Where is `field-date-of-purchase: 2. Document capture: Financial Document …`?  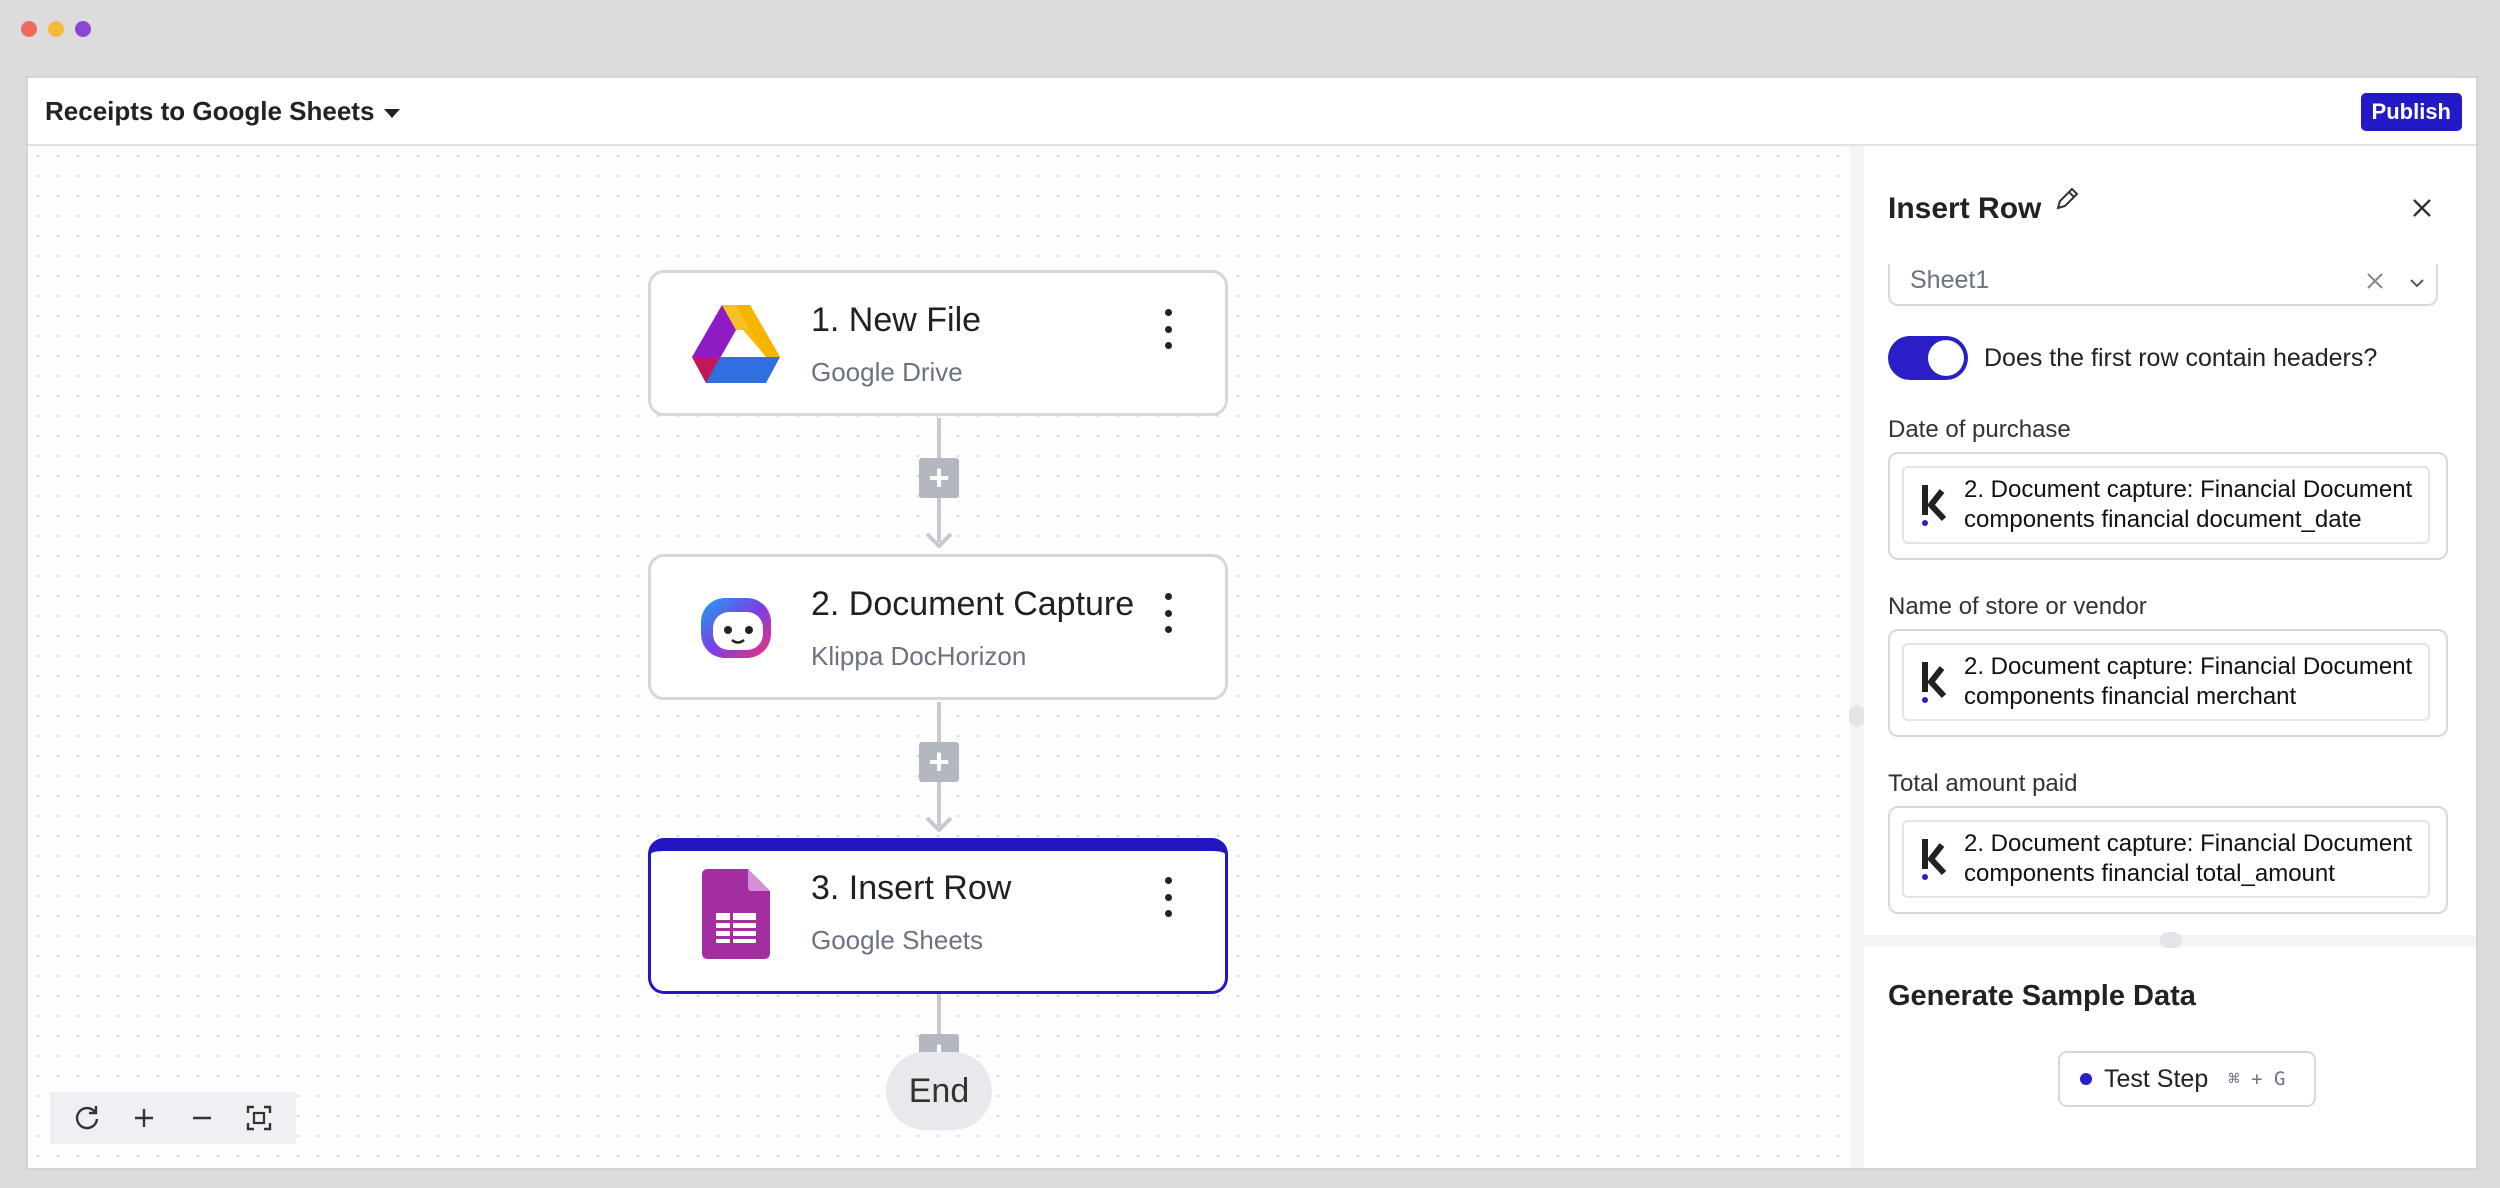
field-date-of-purchase: 2. Document capture: Financial Document … is located at coordinates (2168, 506).